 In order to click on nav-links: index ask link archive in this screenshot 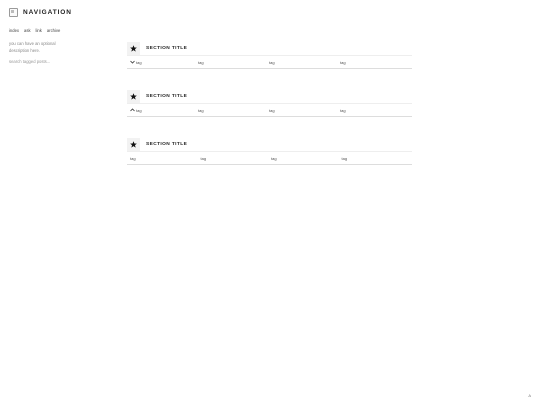, I will do `click(64, 30)`.